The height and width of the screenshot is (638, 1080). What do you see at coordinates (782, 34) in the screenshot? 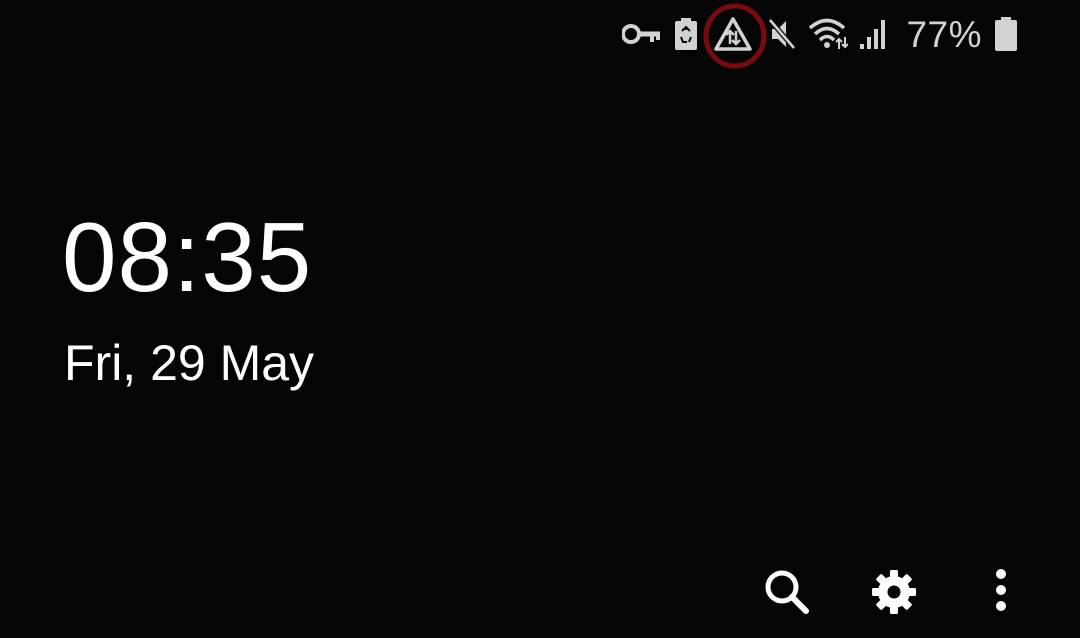
I see `mute-icon` at bounding box center [782, 34].